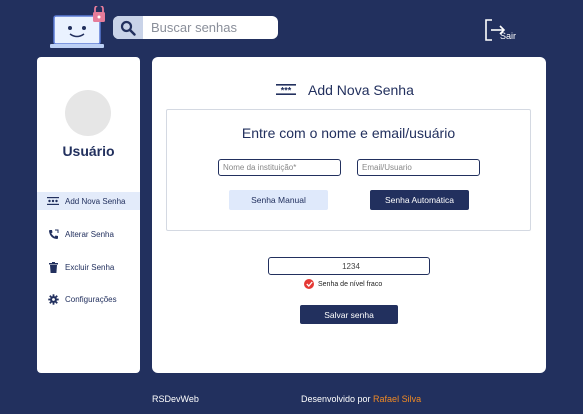 The image size is (583, 414). I want to click on sidebar-item-label: Configurações, so click(91, 299).